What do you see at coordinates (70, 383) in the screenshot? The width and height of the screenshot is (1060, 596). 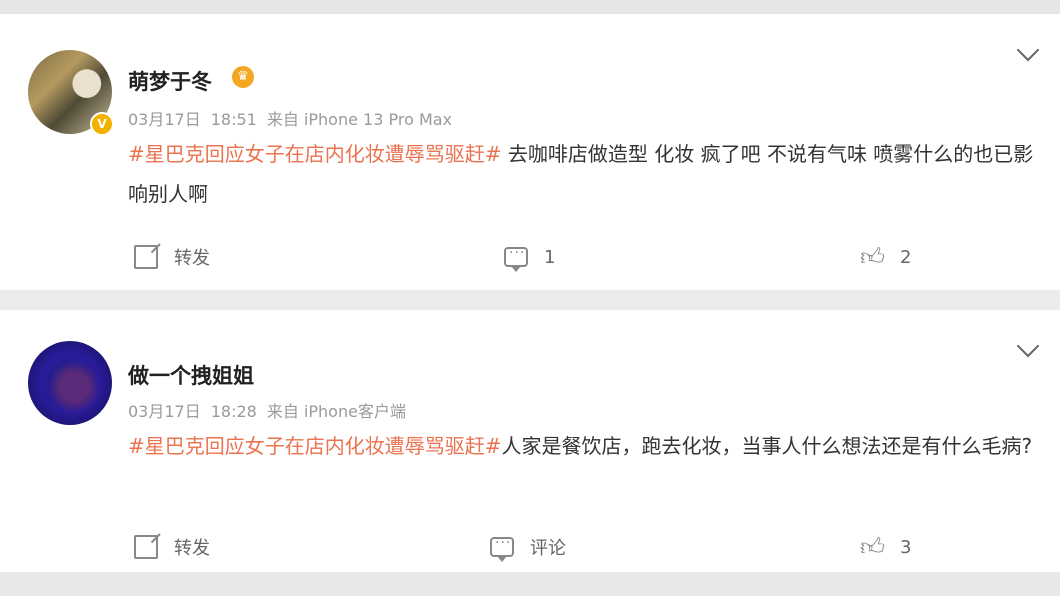 I see `avatar` at bounding box center [70, 383].